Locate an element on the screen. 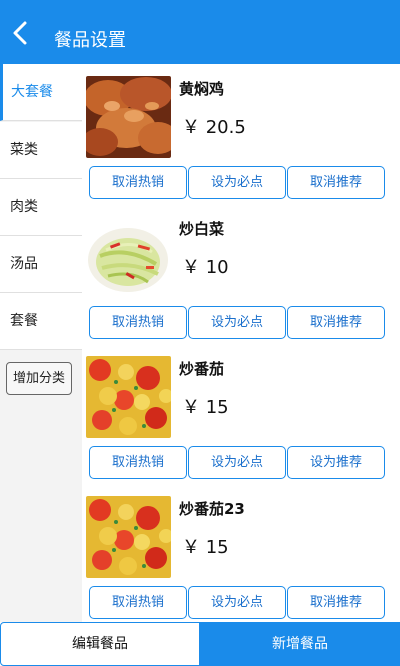  sidebar-item-soup: 汤品 is located at coordinates (41, 264).